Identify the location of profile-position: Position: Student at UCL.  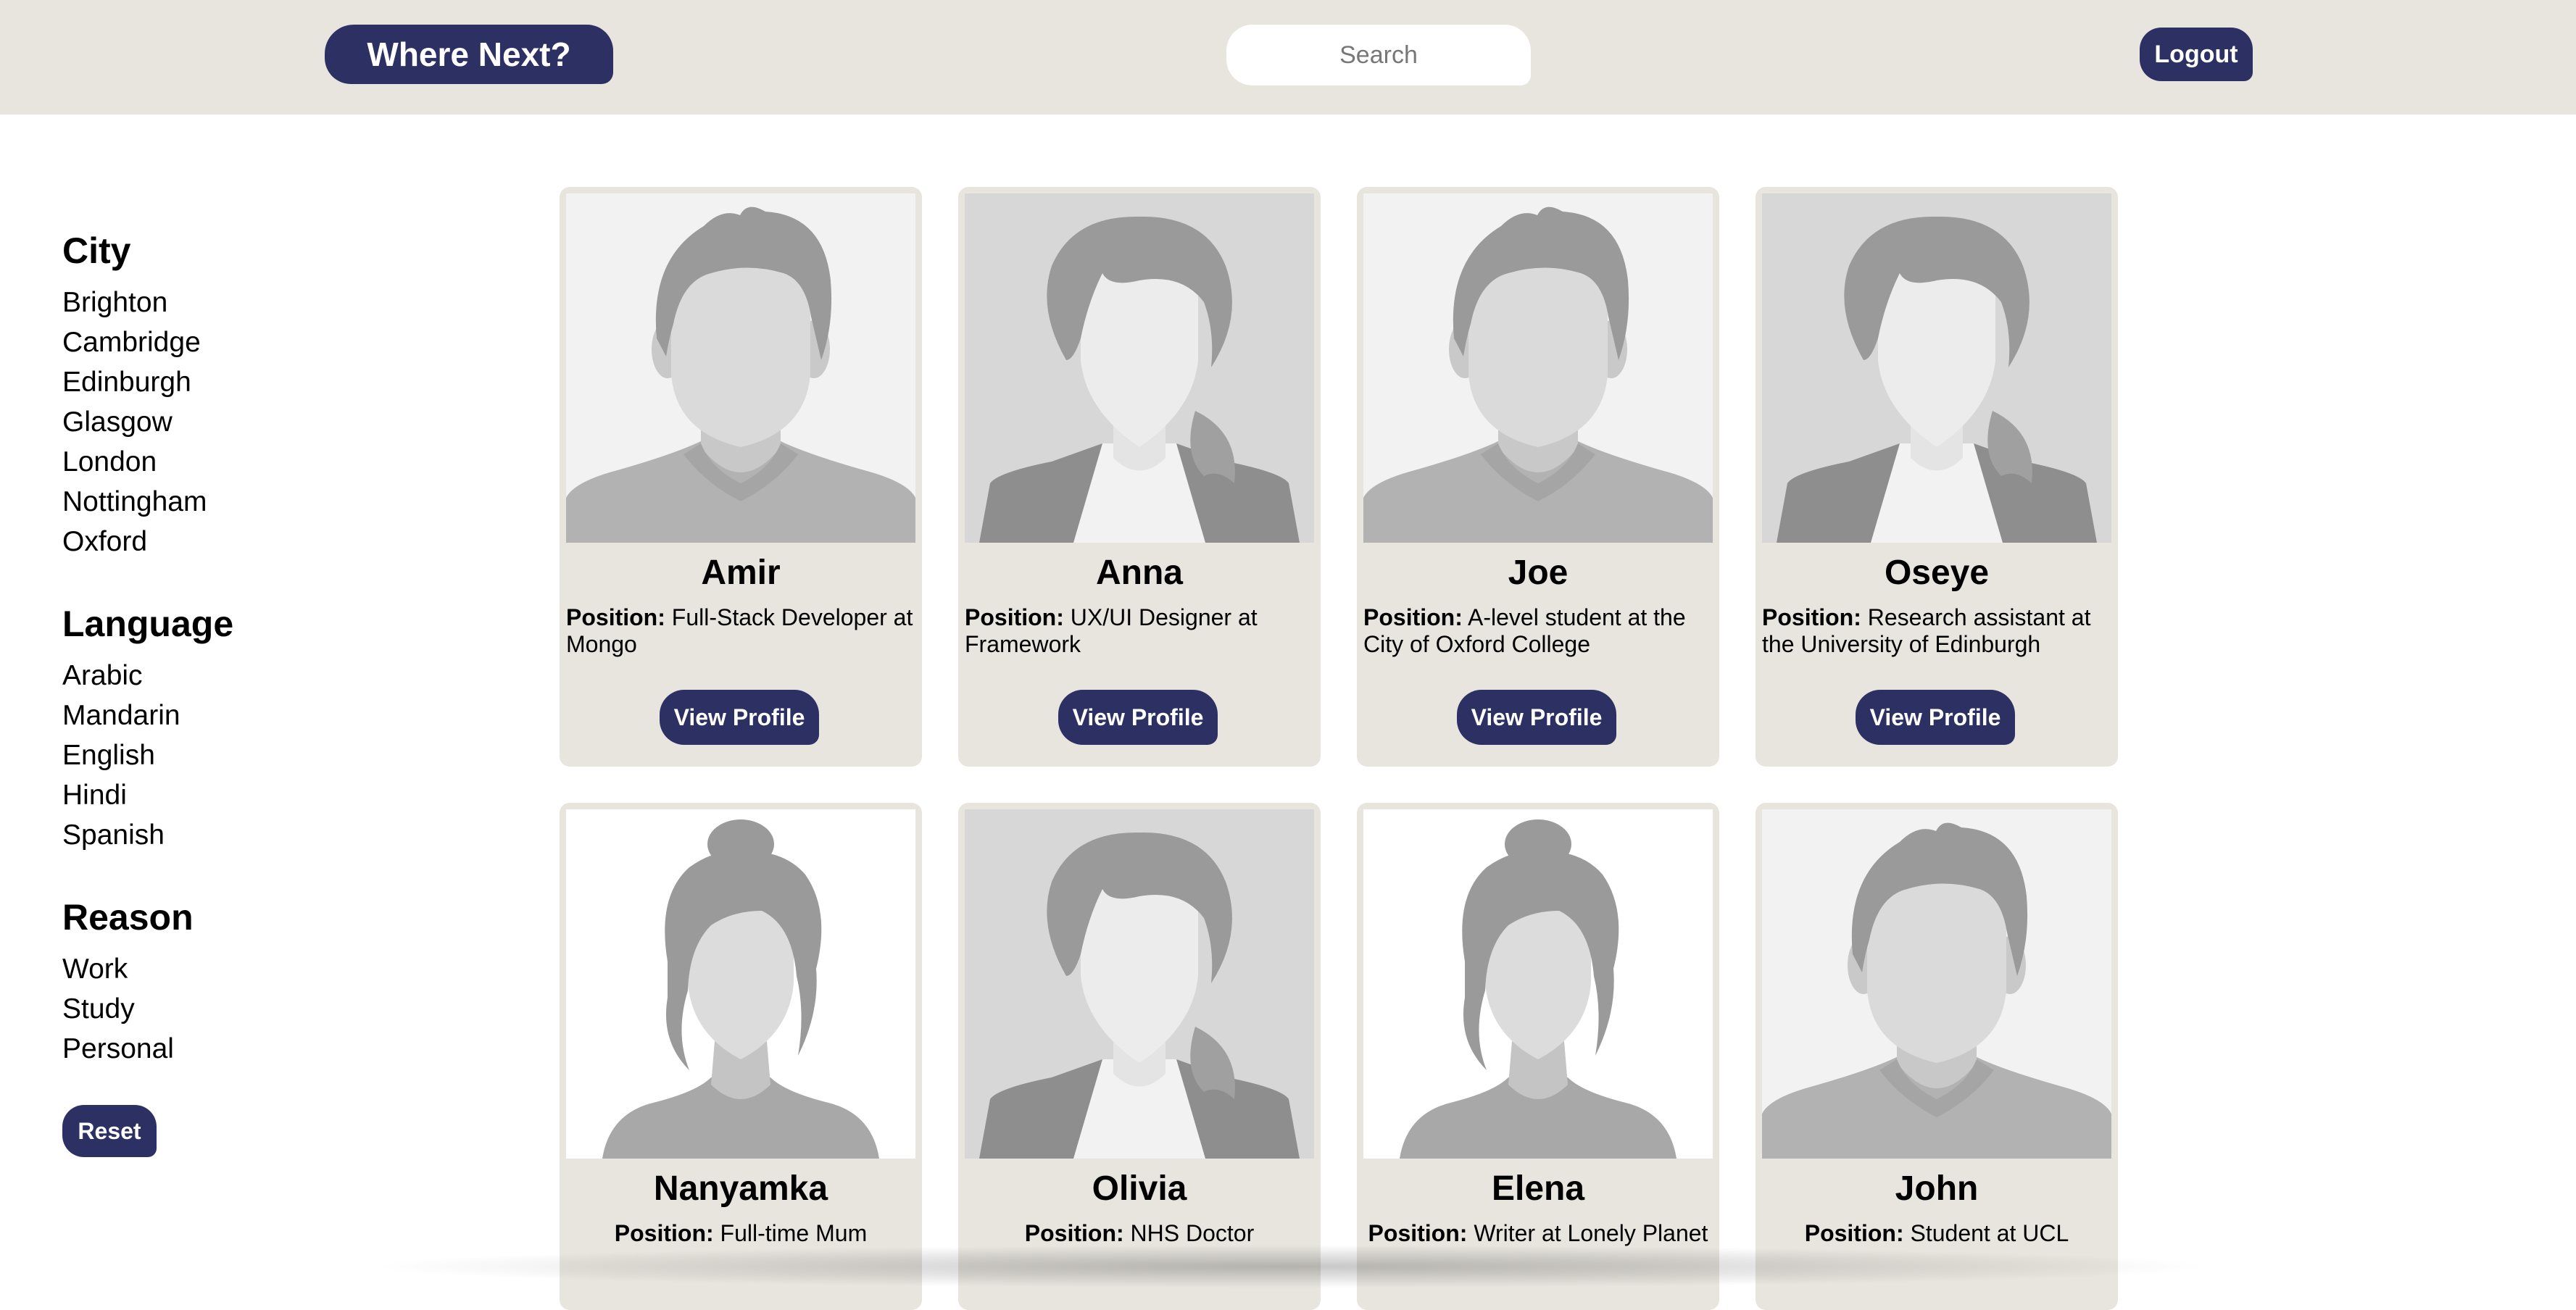
(1936, 1233).